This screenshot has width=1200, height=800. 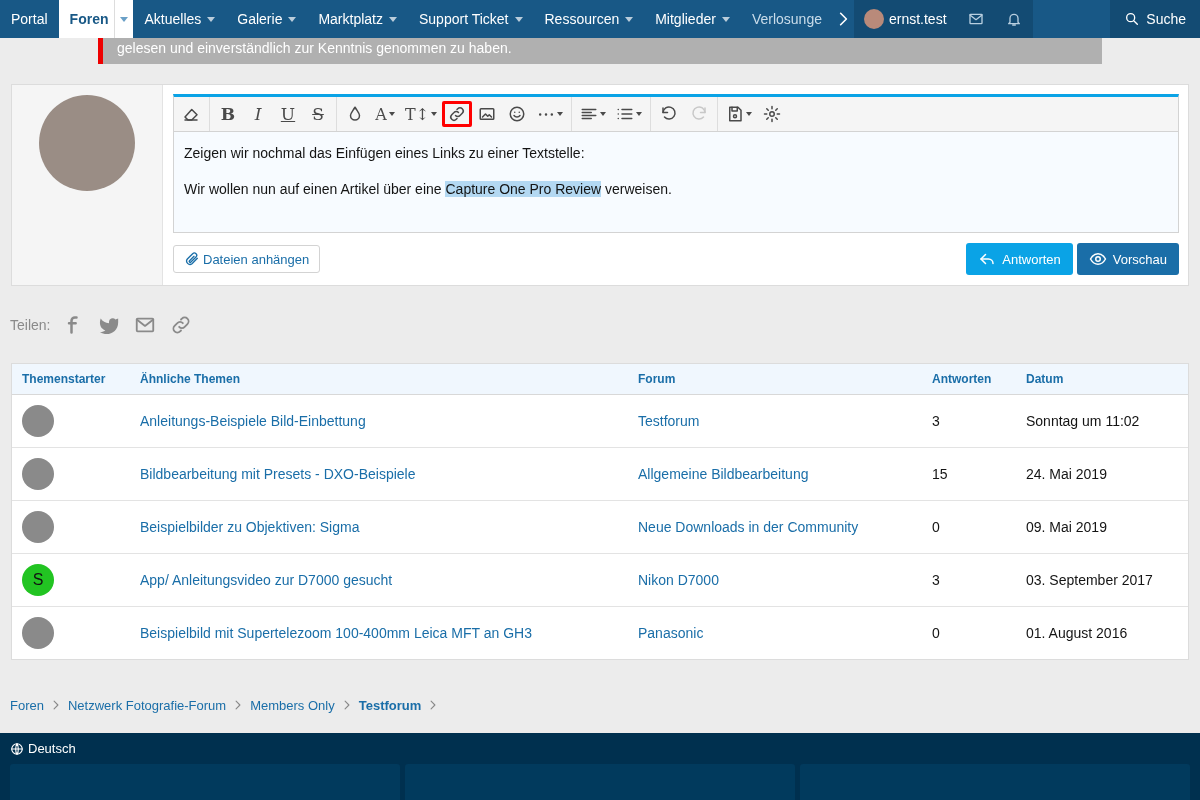 I want to click on reply-count: 15, so click(x=940, y=474).